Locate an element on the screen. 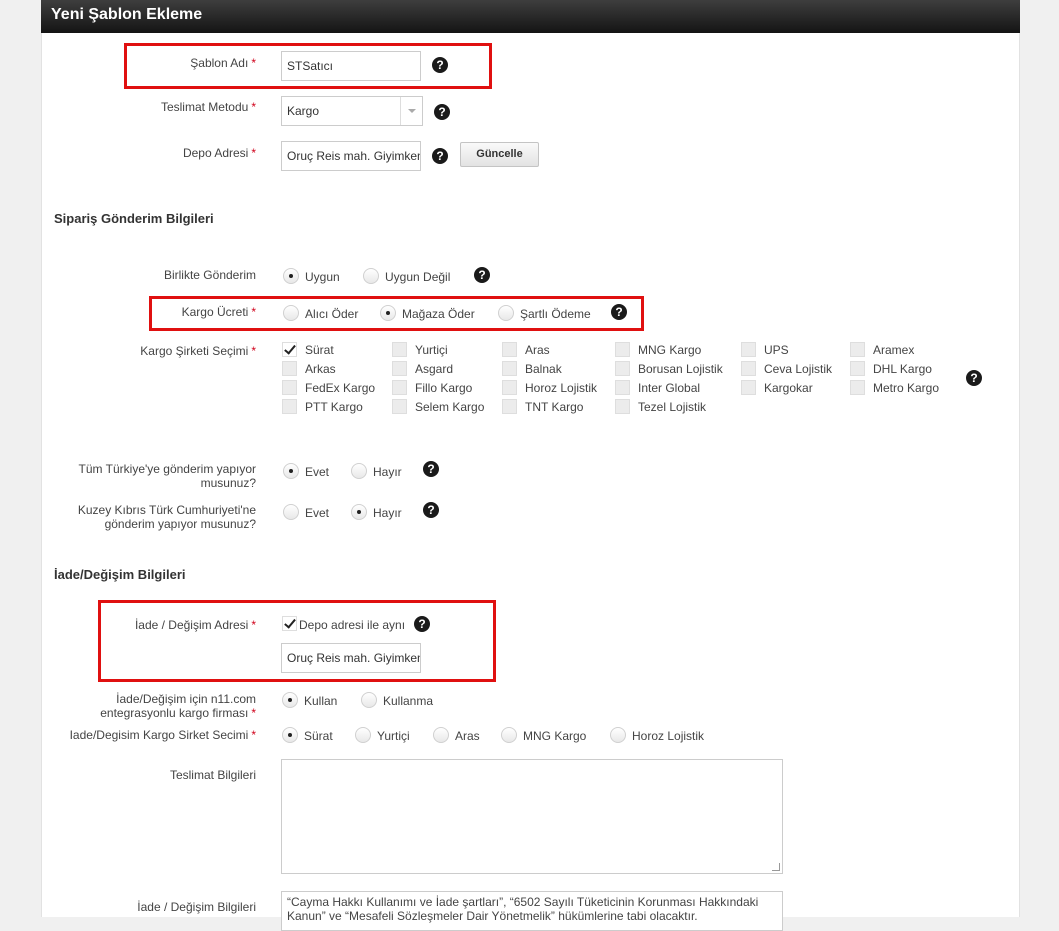  radio-return-mng is located at coordinates (509, 735).